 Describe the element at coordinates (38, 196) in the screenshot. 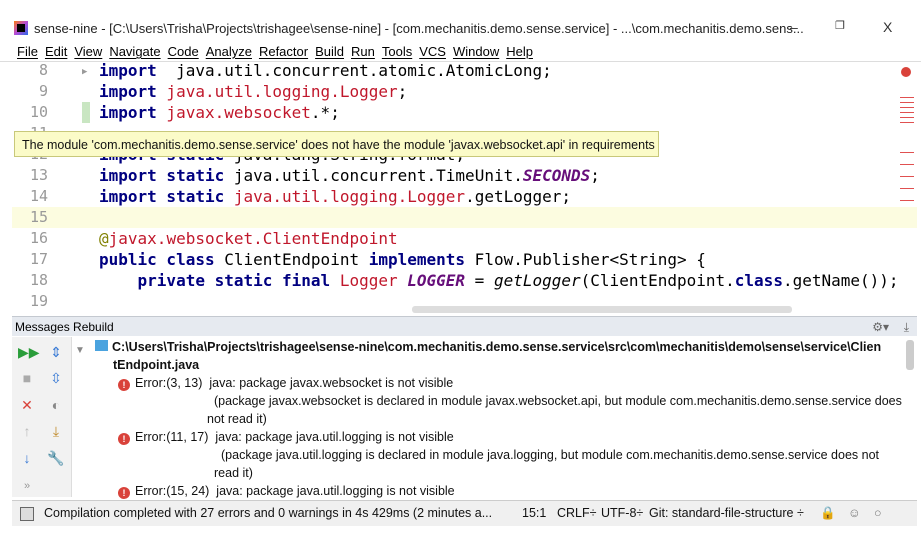

I see `line-number: 14` at that location.